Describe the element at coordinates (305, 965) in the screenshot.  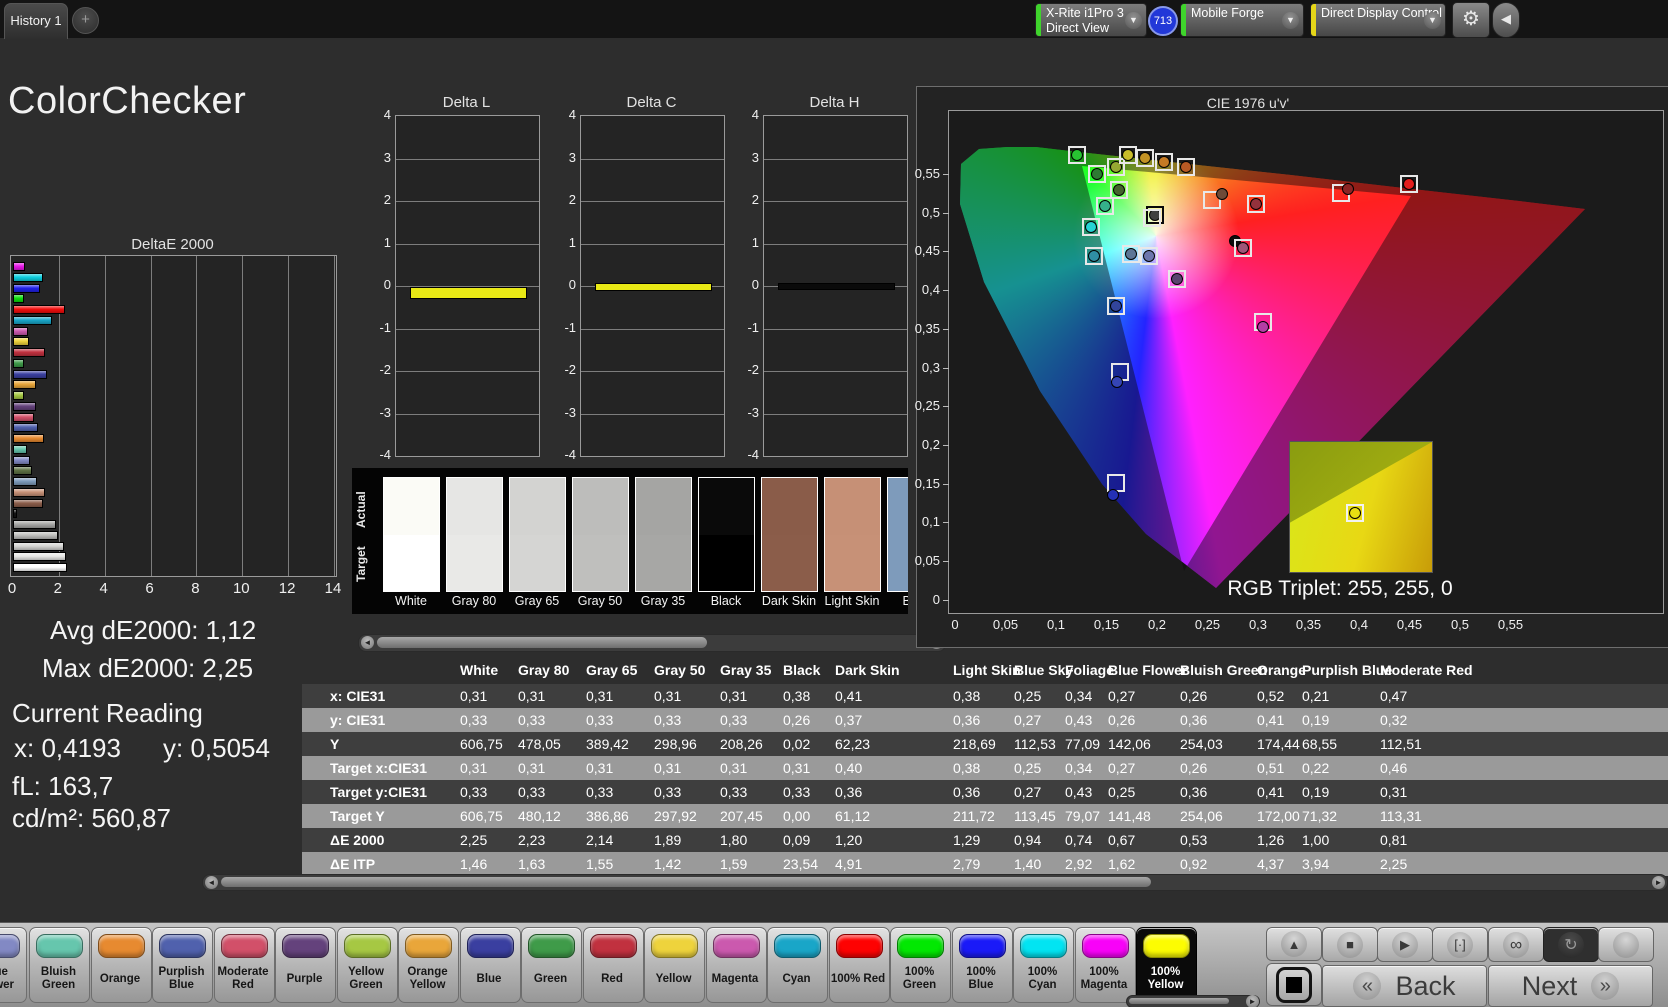
I see `patch-button-purple: Purple` at that location.